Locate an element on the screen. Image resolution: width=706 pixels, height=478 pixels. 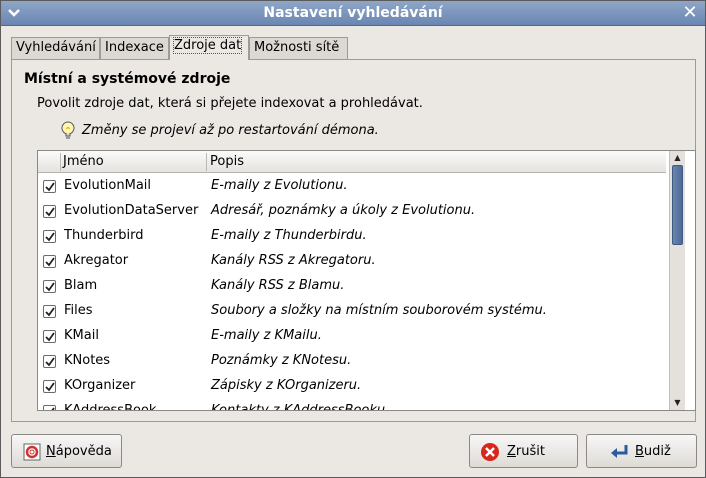
scroll-down-icon: ▼ is located at coordinates (677, 403).